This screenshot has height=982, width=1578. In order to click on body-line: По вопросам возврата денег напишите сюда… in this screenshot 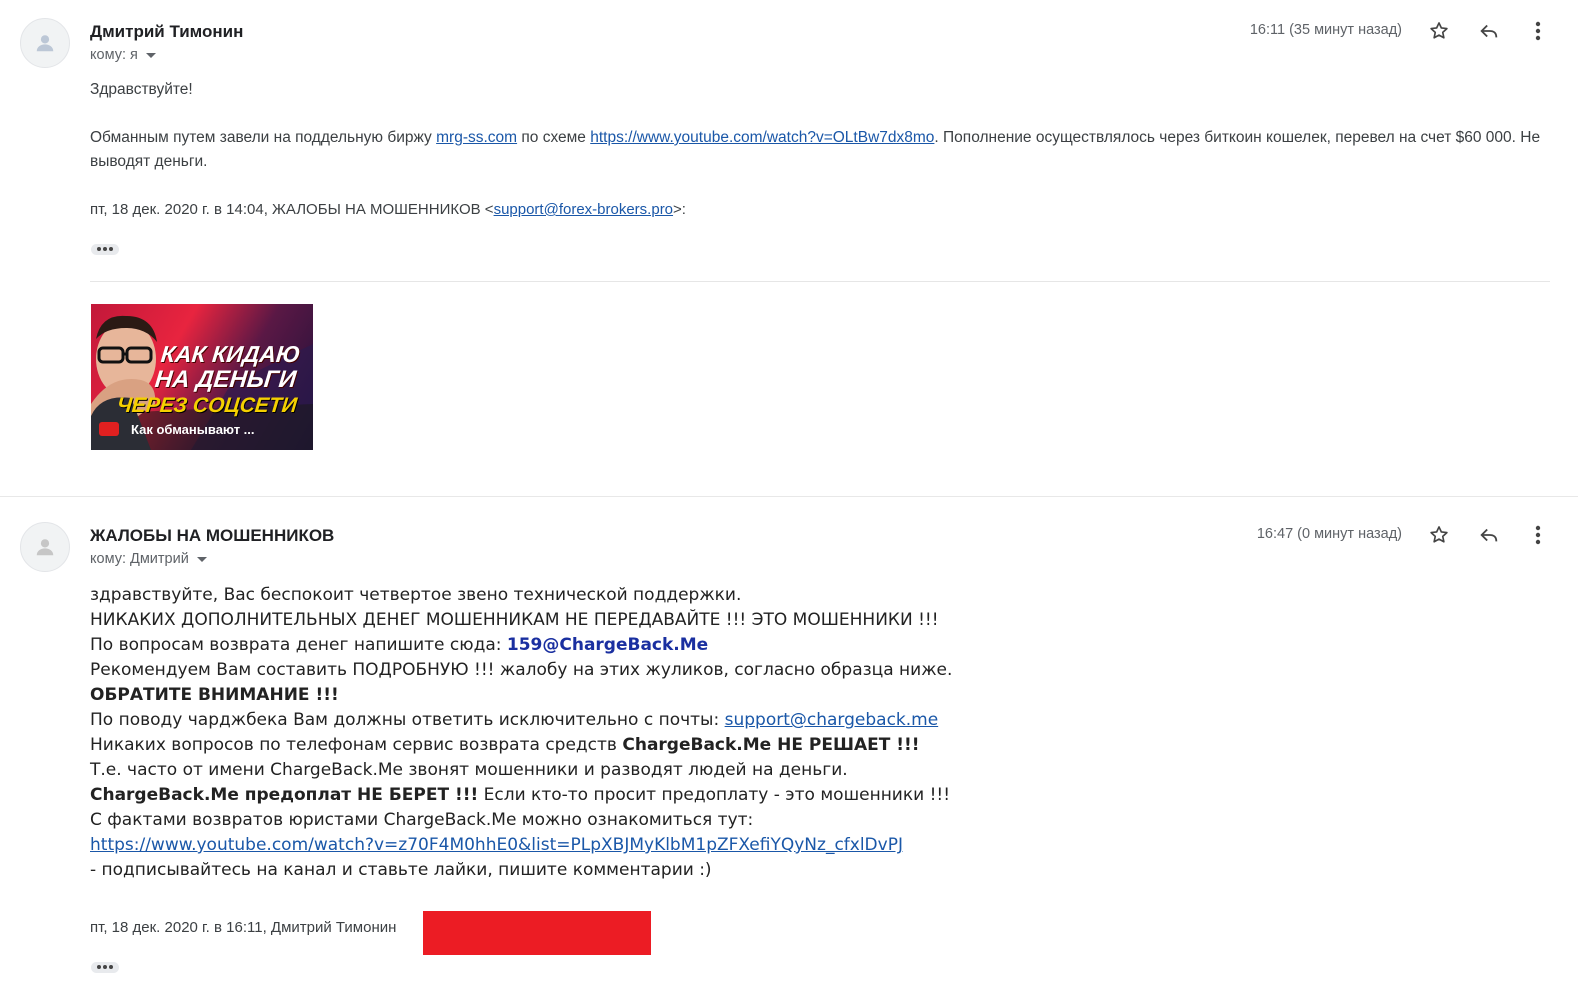, I will do `click(740, 645)`.